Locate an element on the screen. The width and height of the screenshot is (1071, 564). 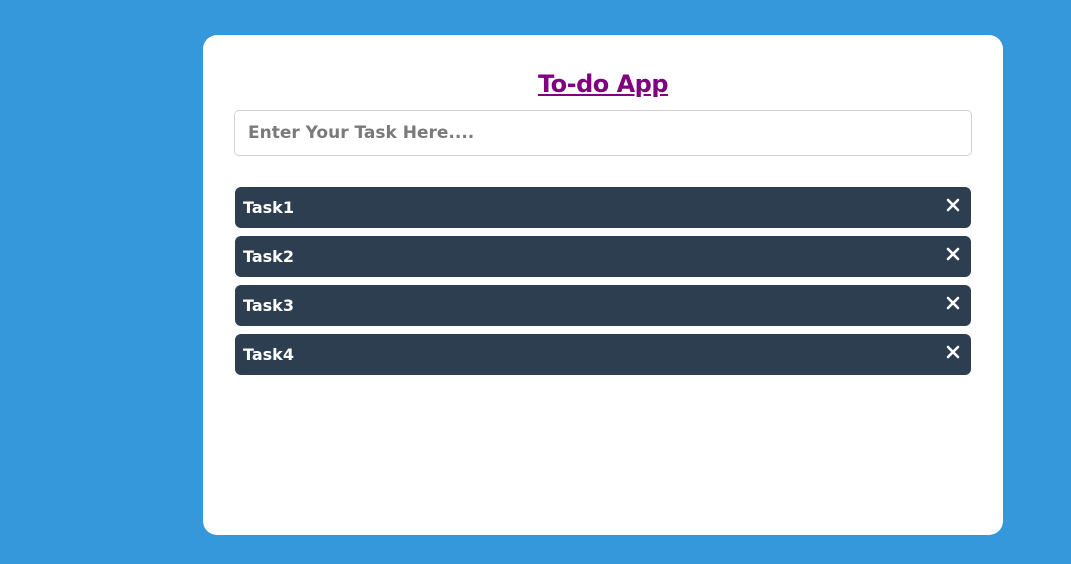
task-item-1: Task1 is located at coordinates (603, 207).